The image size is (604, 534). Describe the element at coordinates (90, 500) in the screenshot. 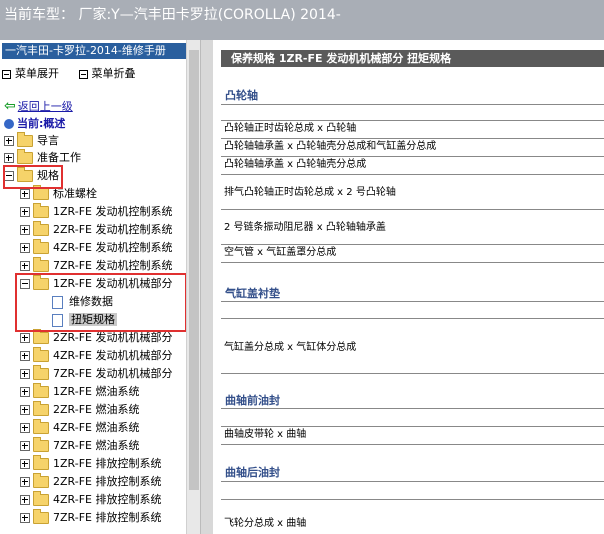

I see `tree-item-4zr-emission: 4ZR-FE 排放控制系统` at that location.